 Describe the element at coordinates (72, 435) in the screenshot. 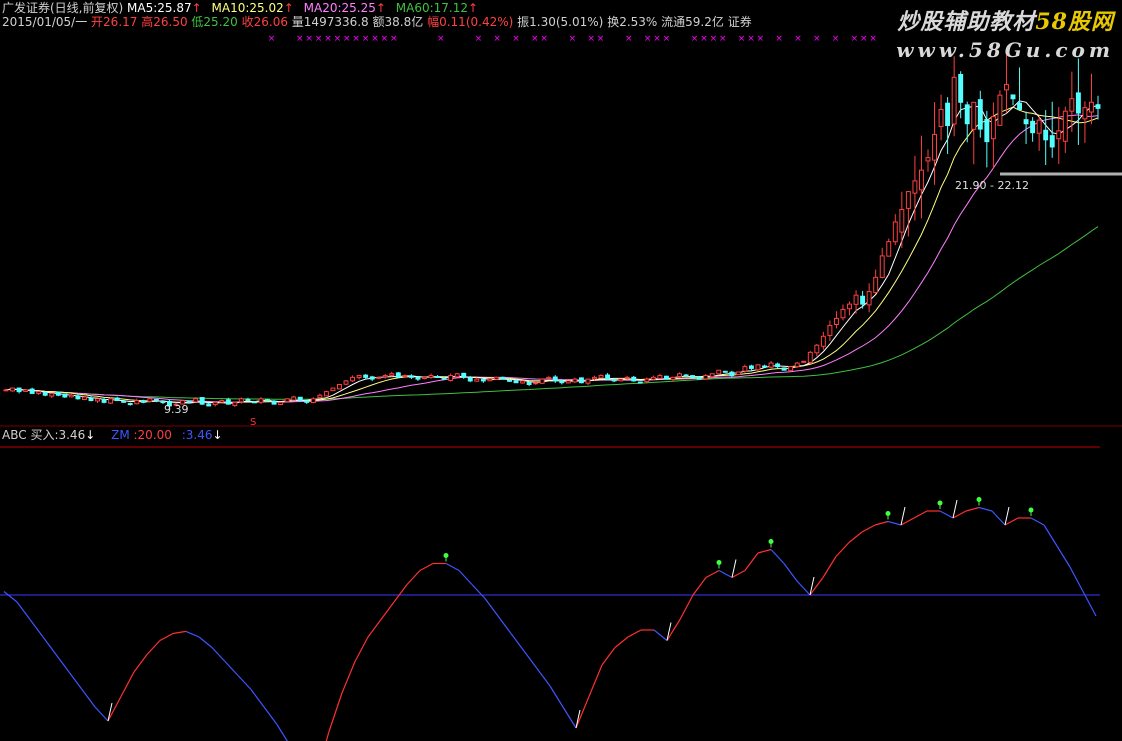

I see `indicator-buy-value: 3.46` at that location.